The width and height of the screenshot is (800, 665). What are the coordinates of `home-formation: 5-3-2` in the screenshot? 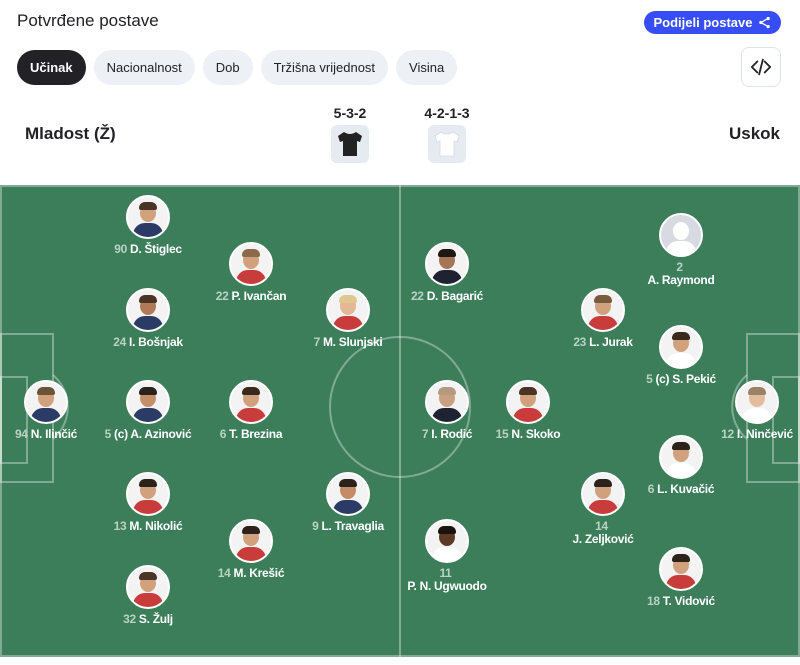 It's located at (350, 113).